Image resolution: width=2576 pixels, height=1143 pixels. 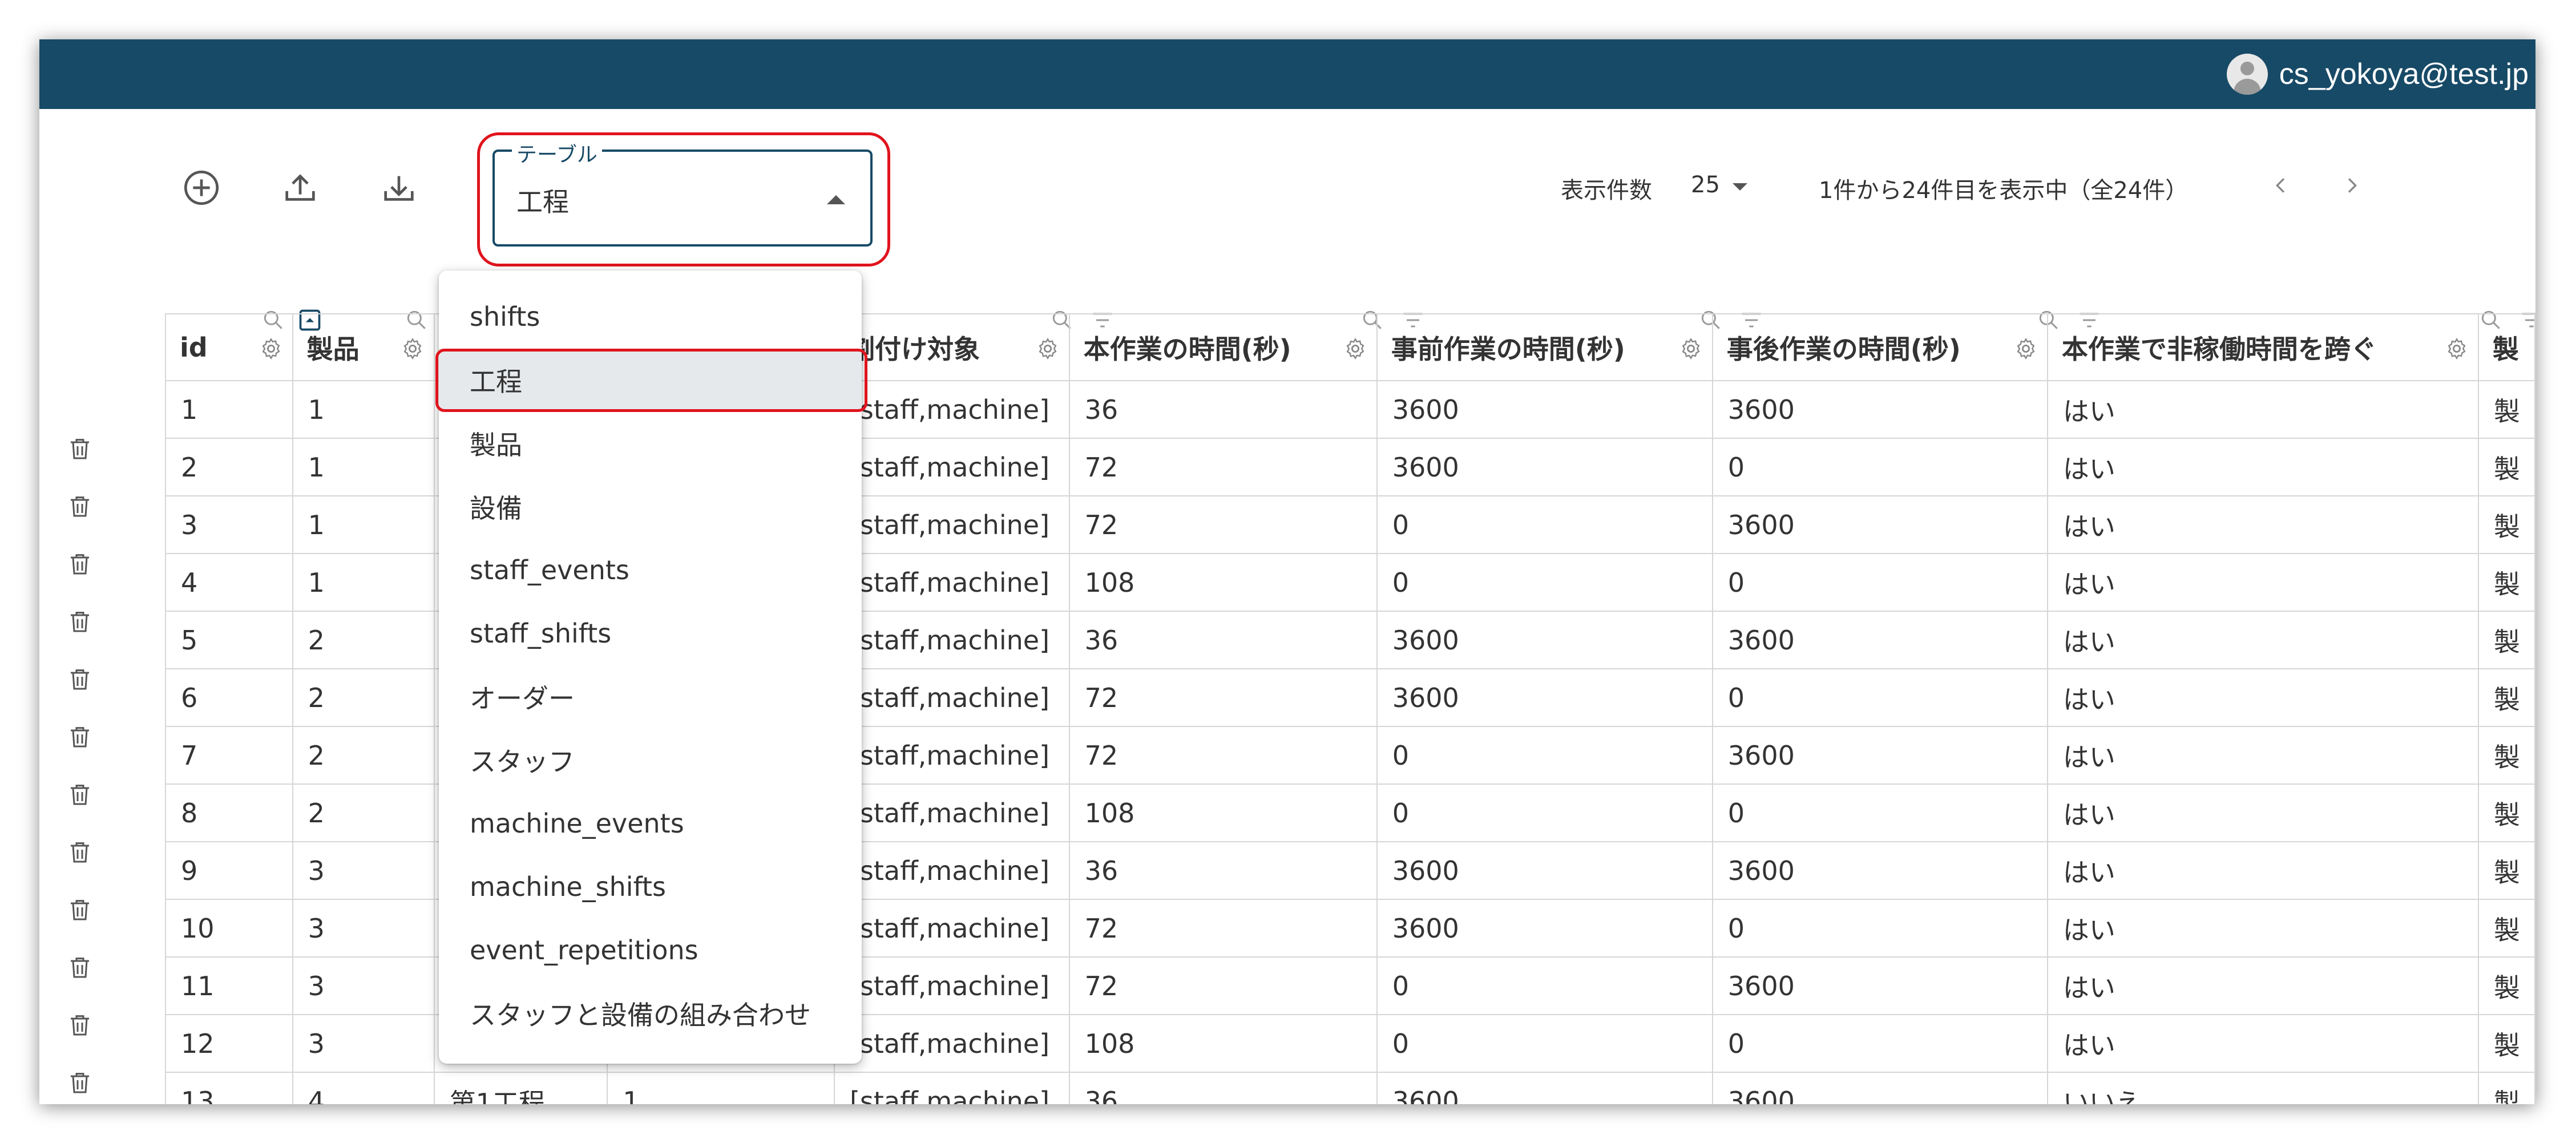 I want to click on dropdown-option: shifts, so click(x=650, y=316).